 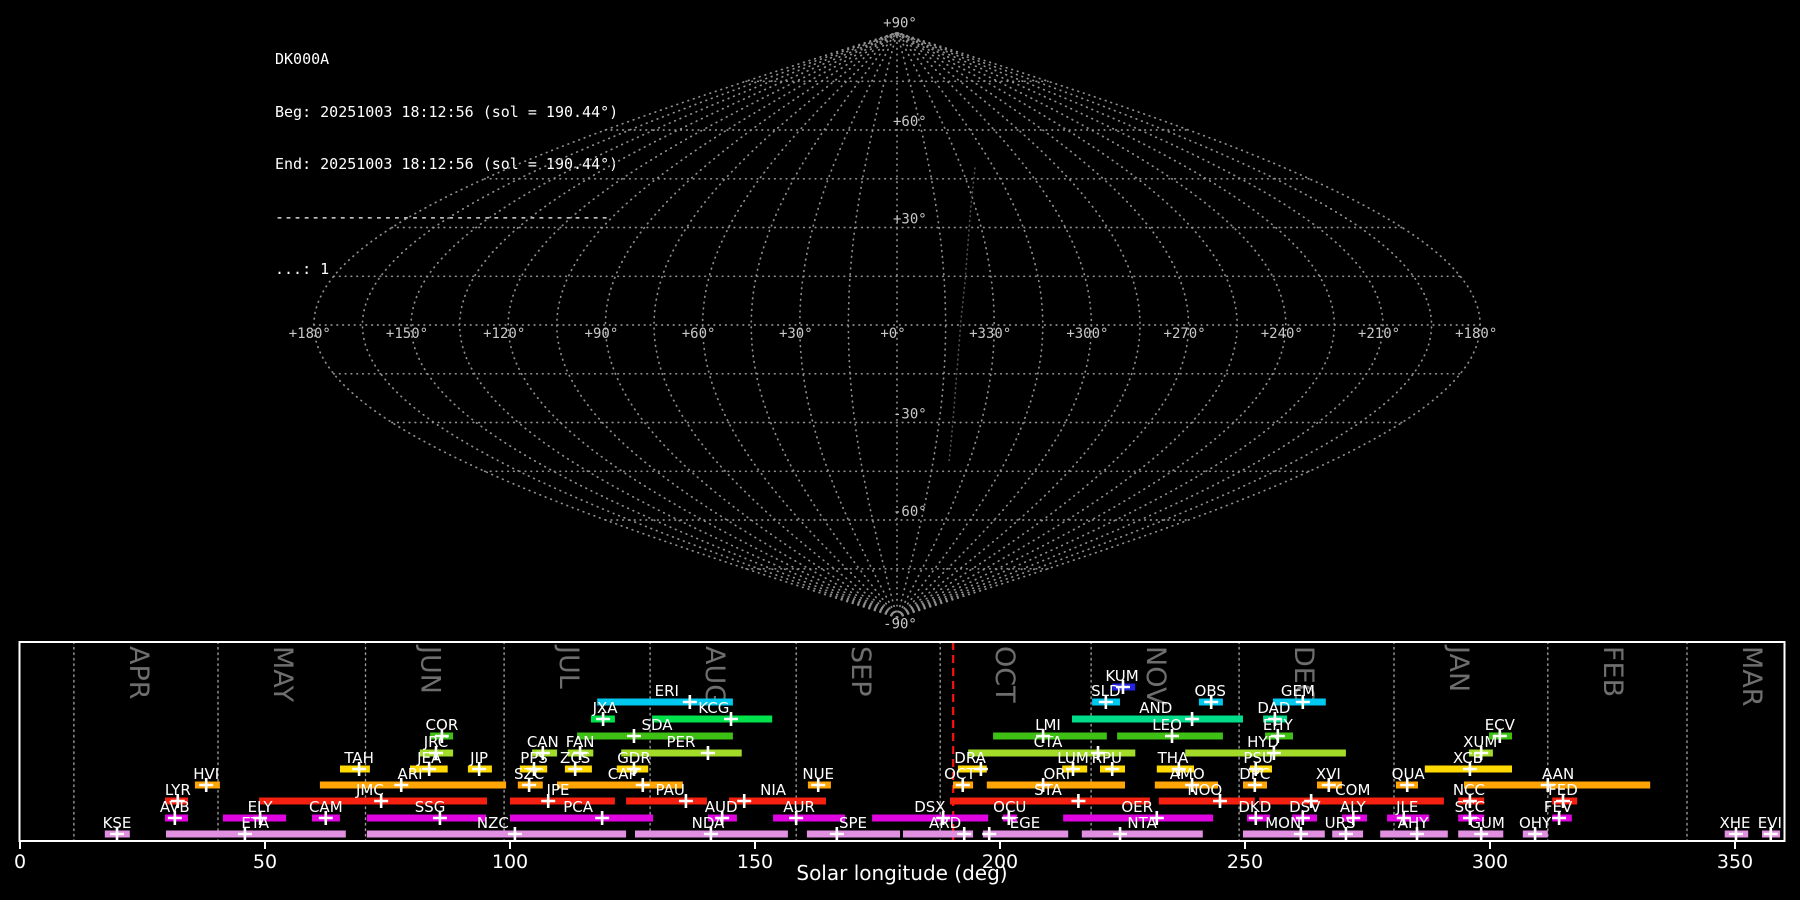 What do you see at coordinates (1245, 862) in the screenshot?
I see `x-tick-label: 250` at bounding box center [1245, 862].